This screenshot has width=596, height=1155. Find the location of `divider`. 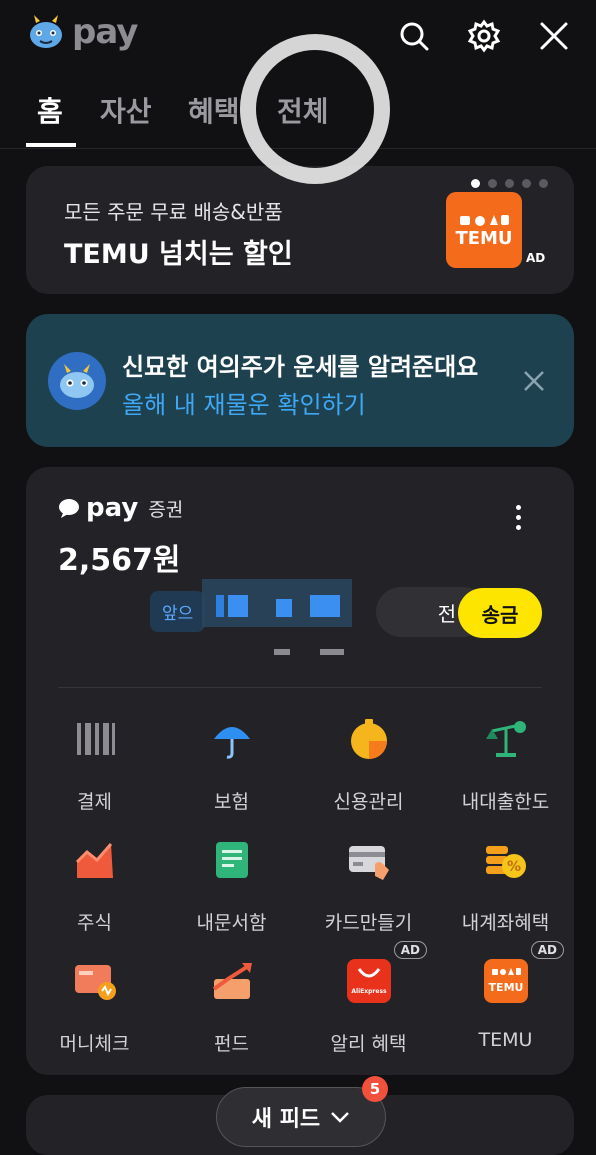

divider is located at coordinates (300, 687).